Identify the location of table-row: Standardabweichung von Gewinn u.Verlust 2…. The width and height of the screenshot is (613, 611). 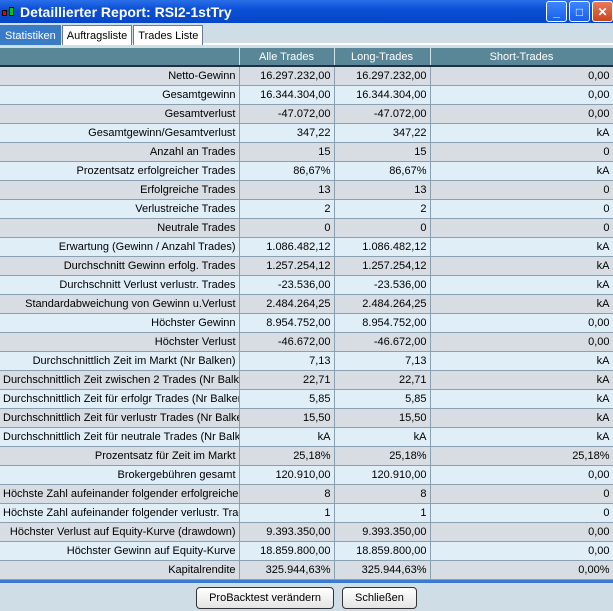
(306, 303).